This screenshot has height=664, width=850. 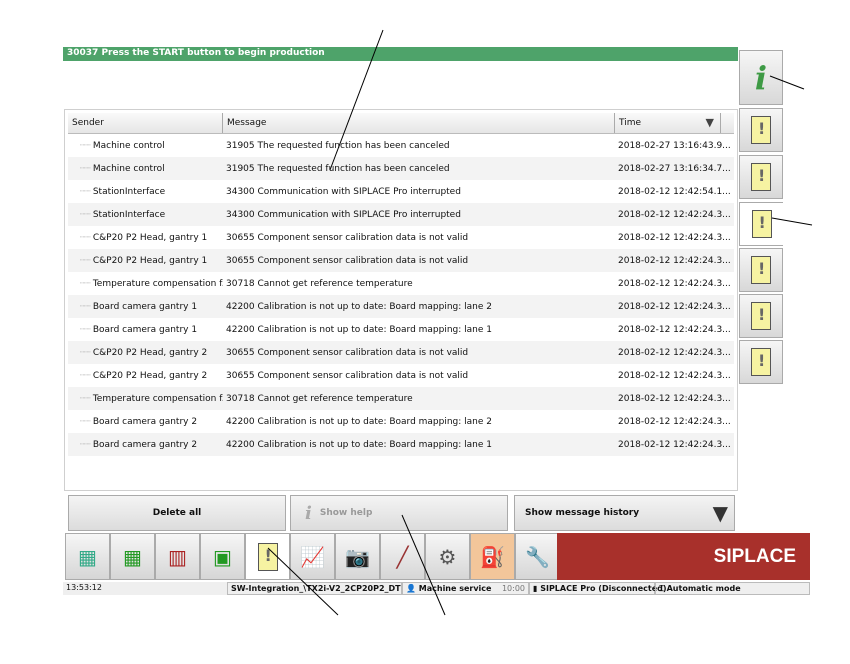 I want to click on oil-can-icon: ⛽, so click(x=492, y=556).